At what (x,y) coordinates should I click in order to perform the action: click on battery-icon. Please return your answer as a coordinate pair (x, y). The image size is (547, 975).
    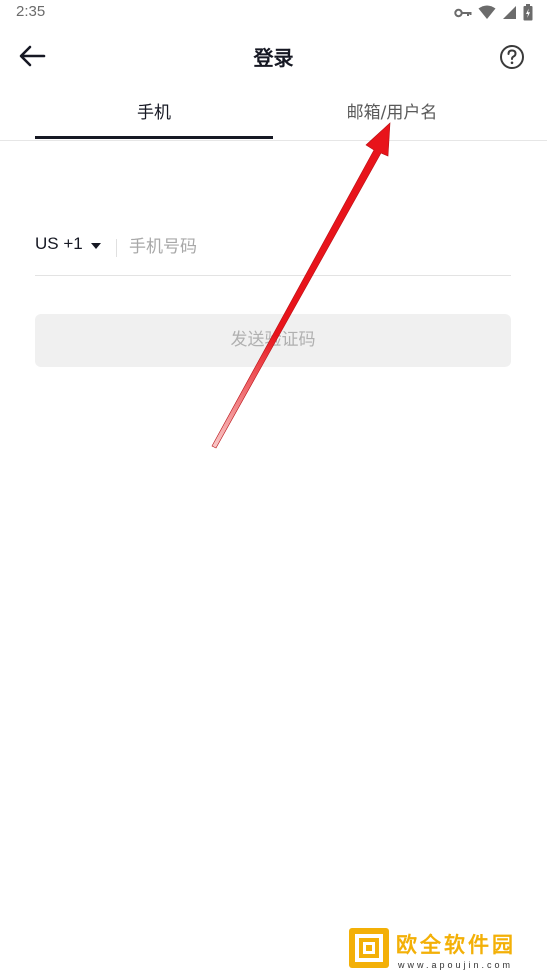
    Looking at the image, I should click on (528, 12).